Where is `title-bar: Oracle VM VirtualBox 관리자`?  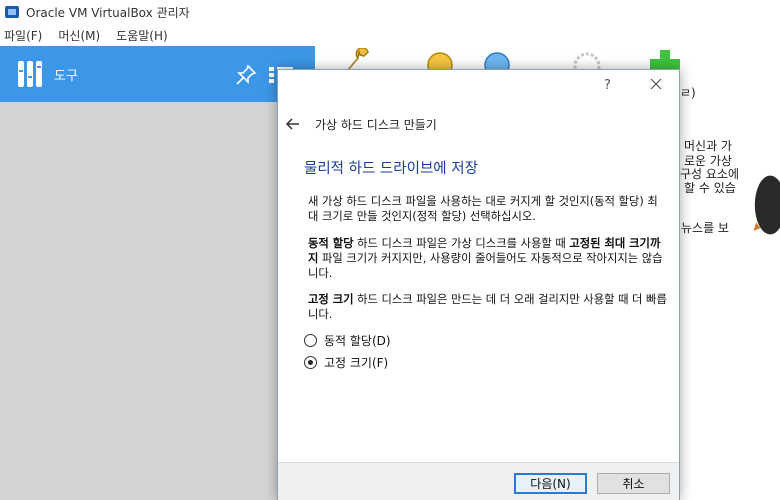 title-bar: Oracle VM VirtualBox 관리자 is located at coordinates (390, 12).